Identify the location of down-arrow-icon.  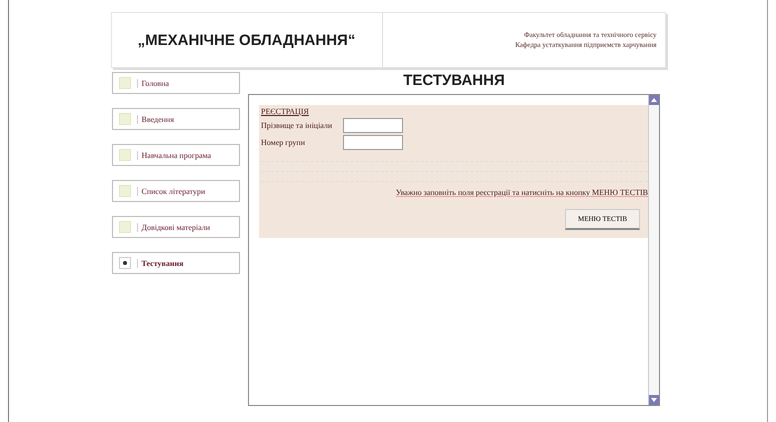
(654, 400).